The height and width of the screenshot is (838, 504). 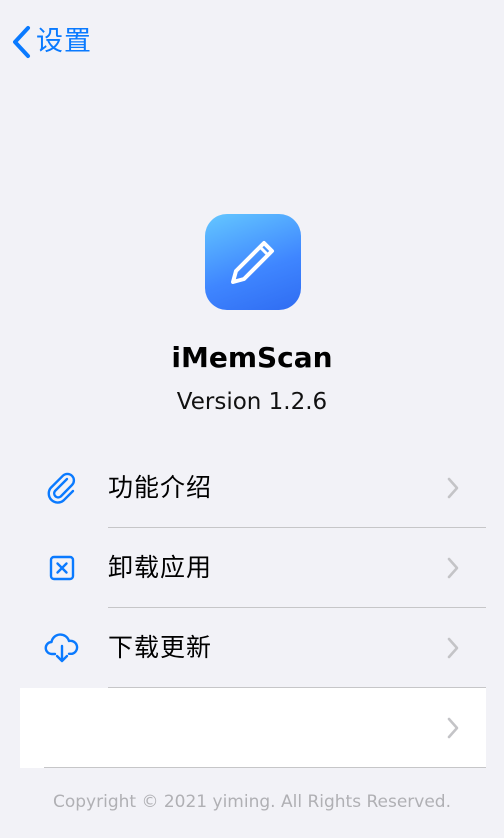 I want to click on pencil-icon, so click(x=252, y=262).